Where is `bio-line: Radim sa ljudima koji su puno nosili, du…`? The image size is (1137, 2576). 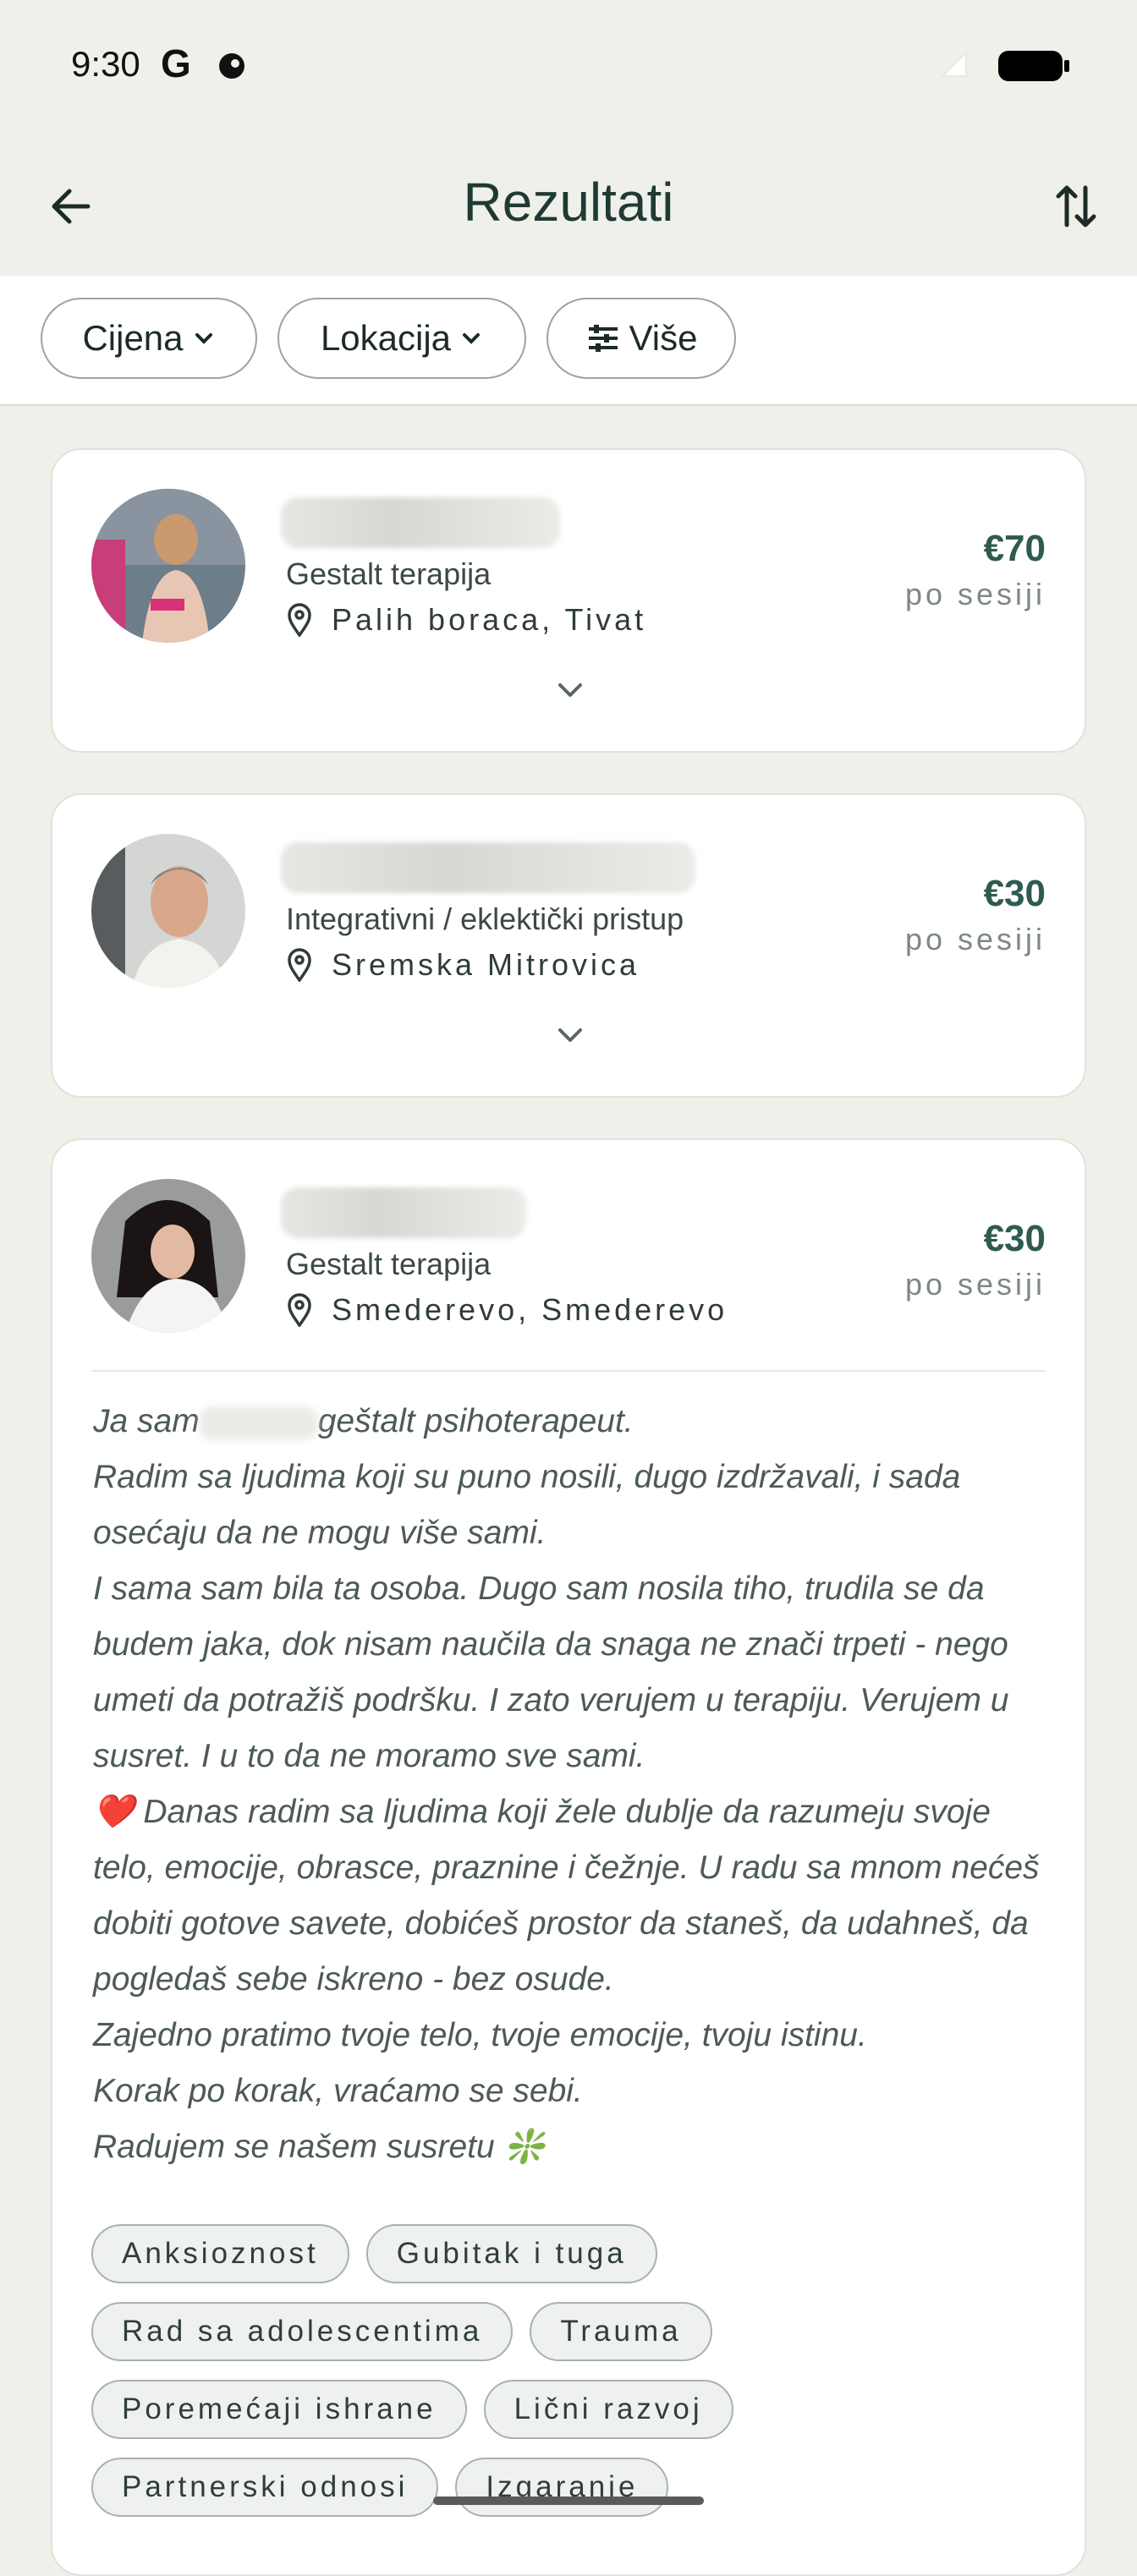 bio-line: Radim sa ljudima koji su puno nosili, du… is located at coordinates (527, 1505).